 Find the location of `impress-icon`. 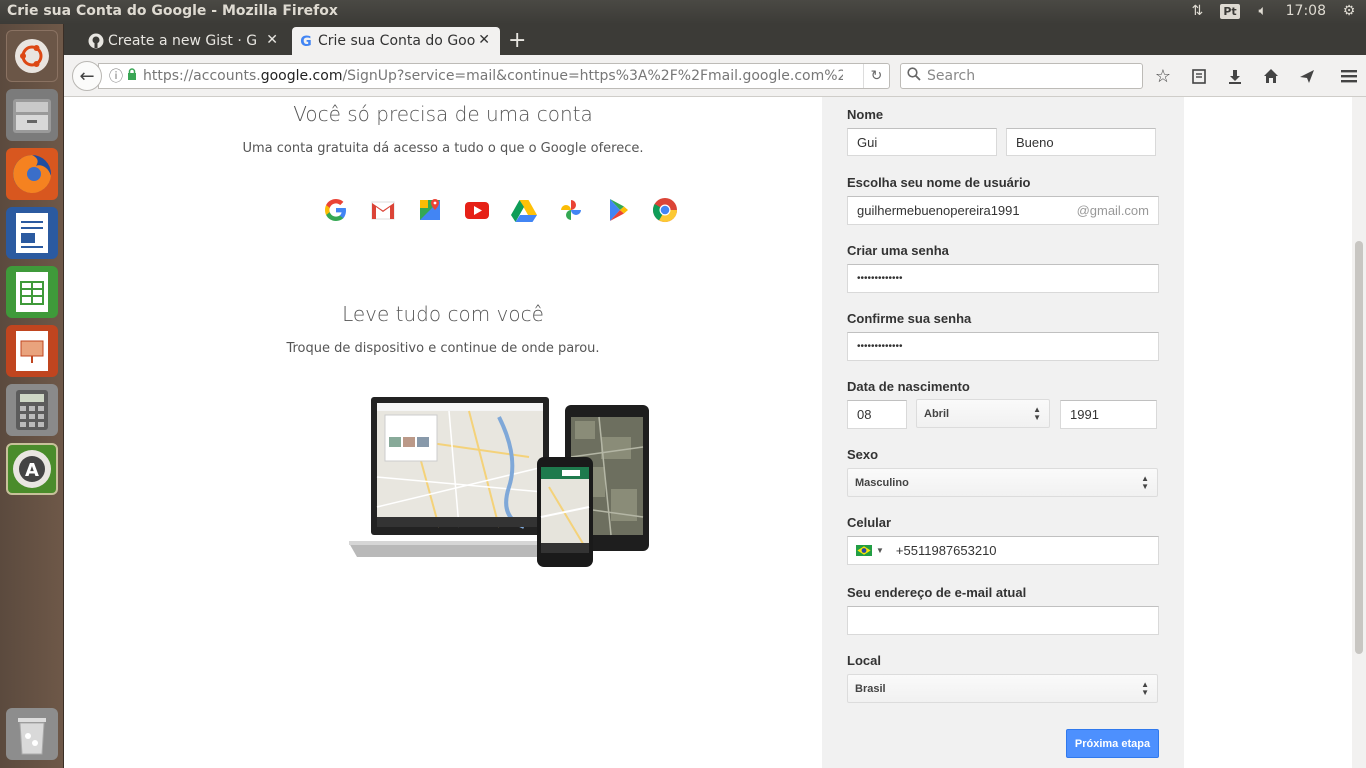

impress-icon is located at coordinates (32, 351).